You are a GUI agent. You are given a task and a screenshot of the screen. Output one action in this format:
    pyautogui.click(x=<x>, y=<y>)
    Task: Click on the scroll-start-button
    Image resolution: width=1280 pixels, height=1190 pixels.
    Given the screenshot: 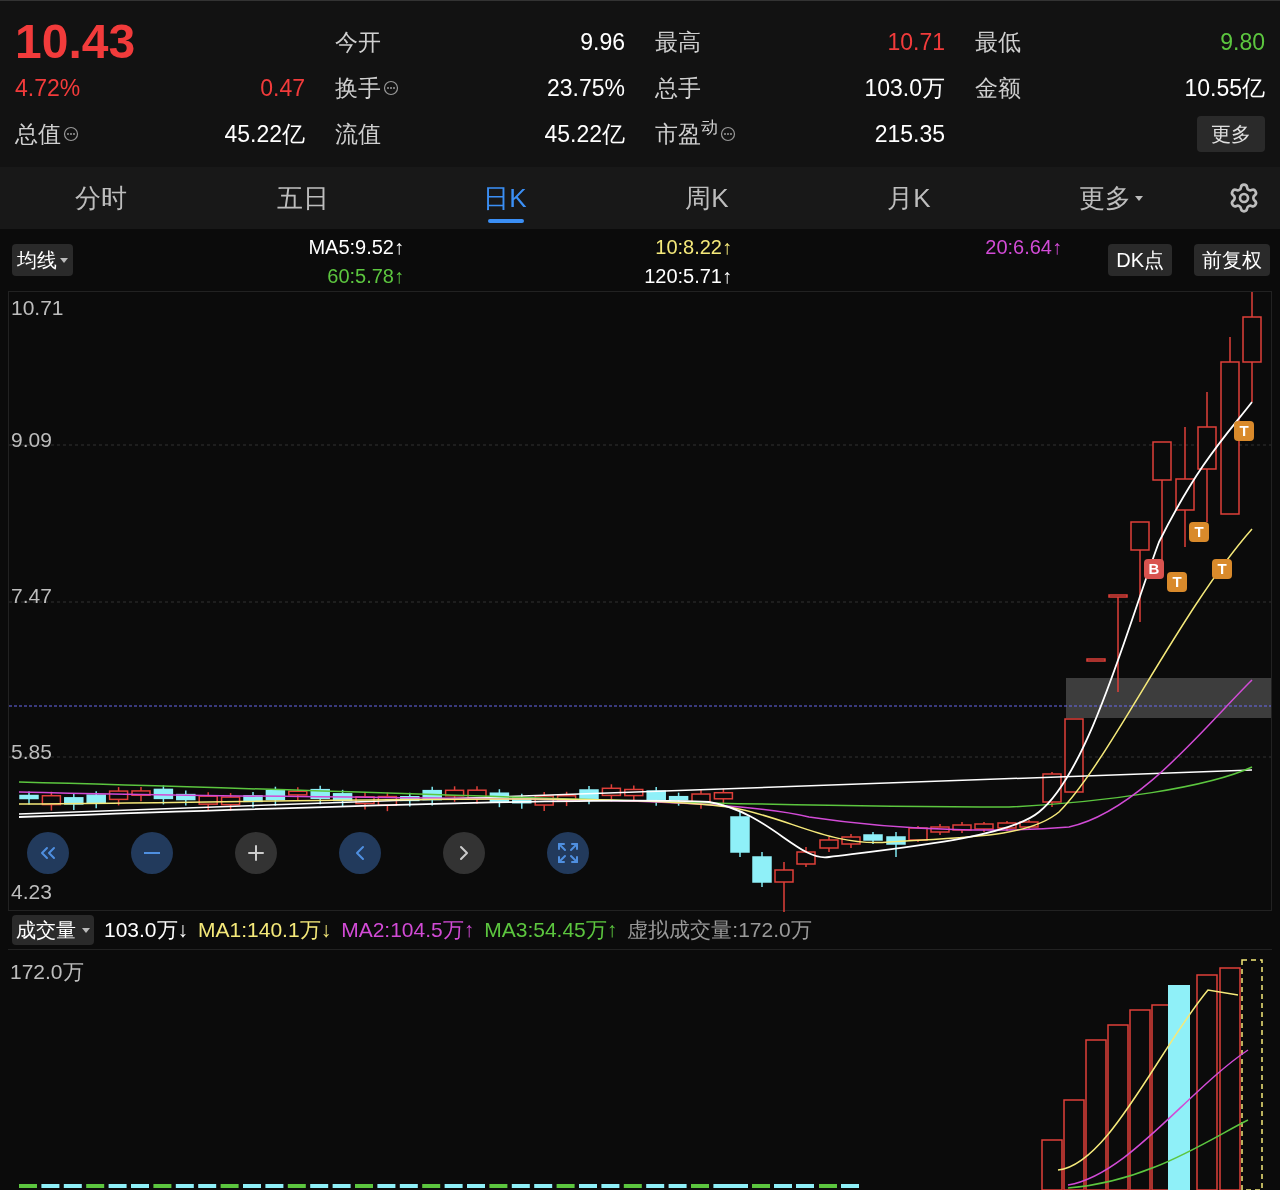 What is the action you would take?
    pyautogui.click(x=48, y=853)
    